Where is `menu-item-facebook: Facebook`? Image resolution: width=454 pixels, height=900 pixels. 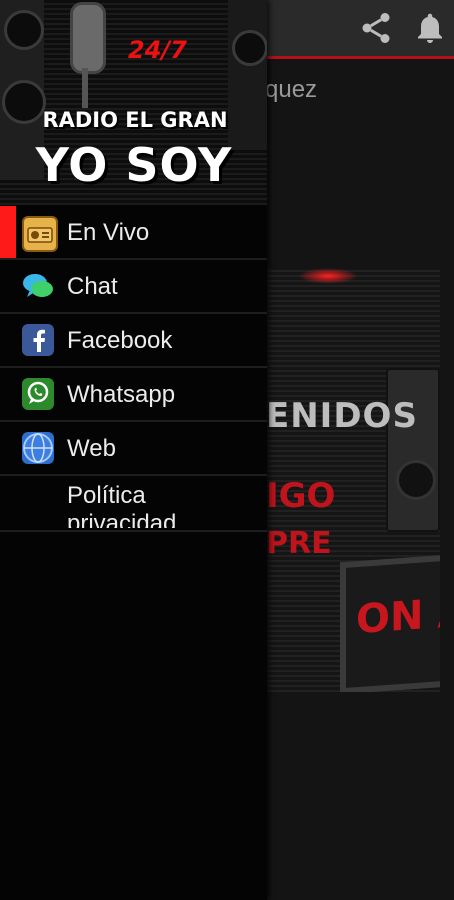 menu-item-facebook: Facebook is located at coordinates (133, 341).